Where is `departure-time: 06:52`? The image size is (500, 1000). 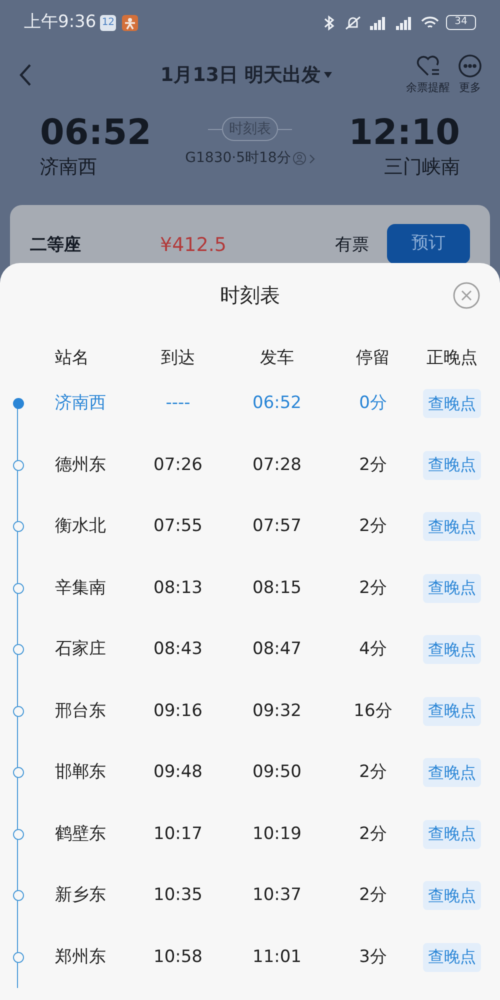 departure-time: 06:52 is located at coordinates (277, 403).